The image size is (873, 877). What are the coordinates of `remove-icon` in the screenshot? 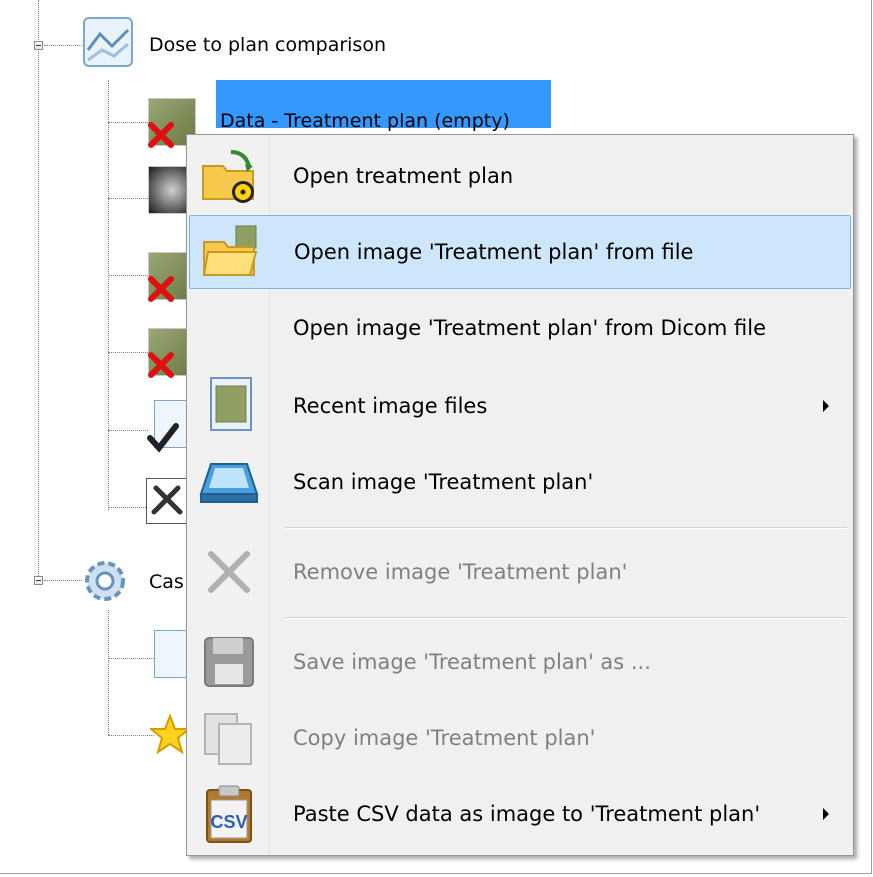 It's located at (229, 572).